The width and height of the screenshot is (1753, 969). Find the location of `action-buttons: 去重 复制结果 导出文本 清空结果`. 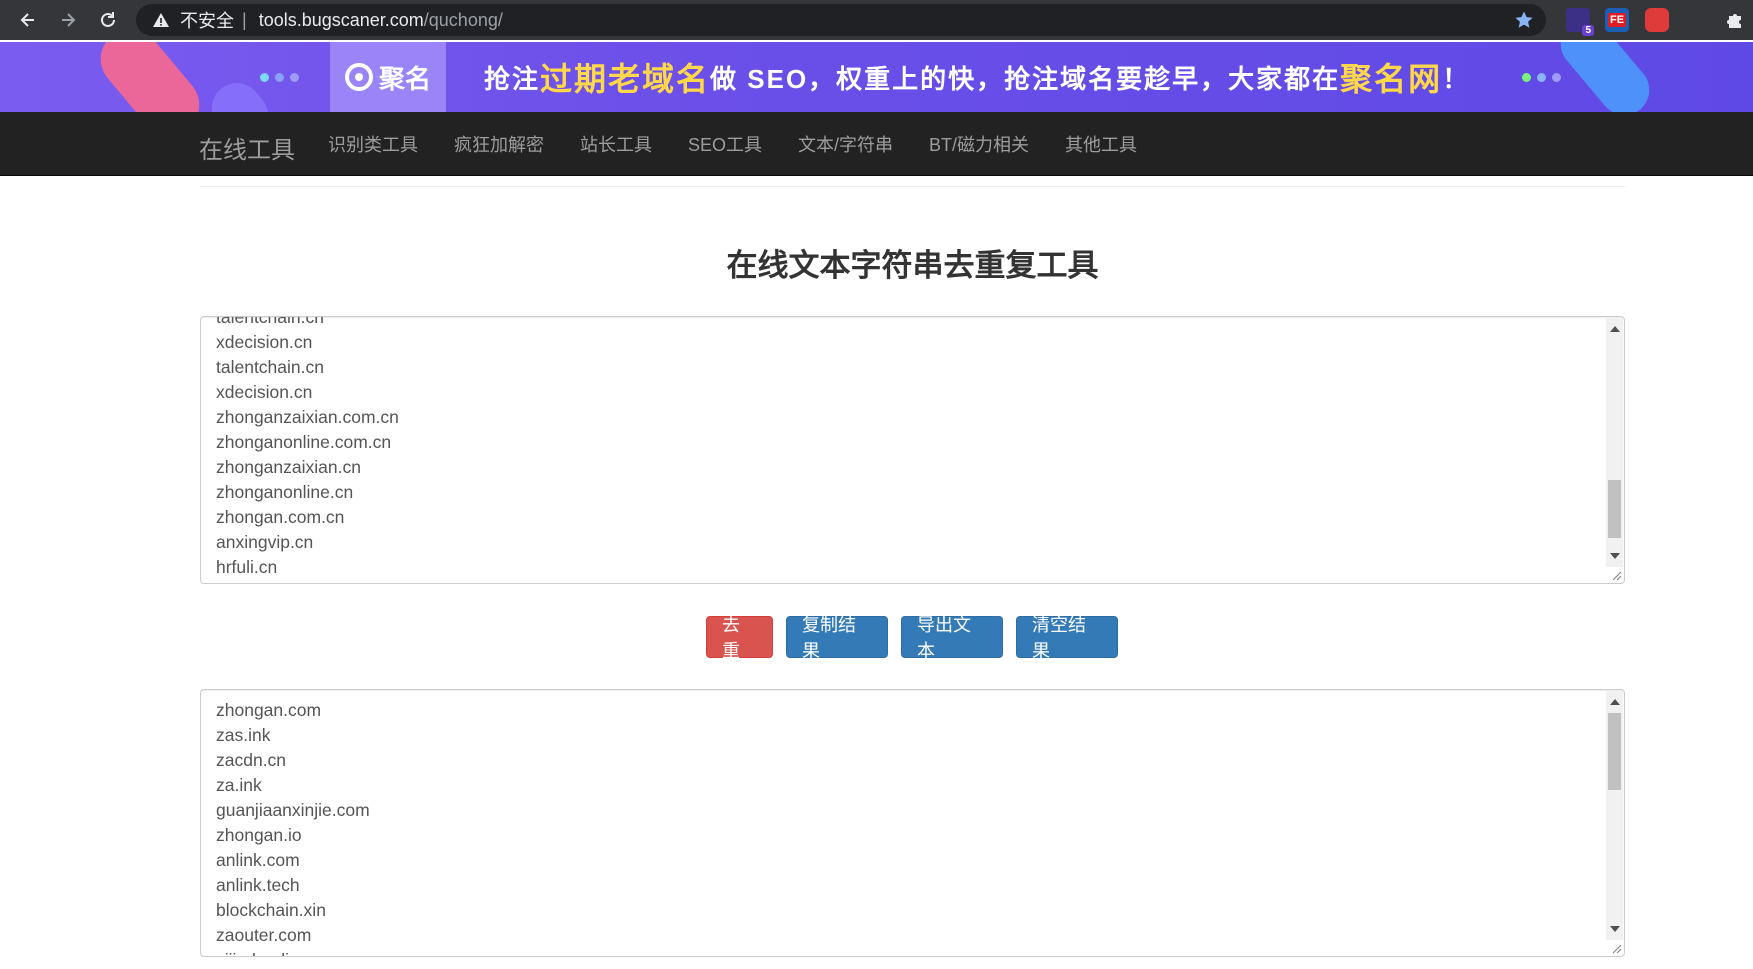

action-buttons: 去重 复制结果 导出文本 清空结果 is located at coordinates (912, 638).